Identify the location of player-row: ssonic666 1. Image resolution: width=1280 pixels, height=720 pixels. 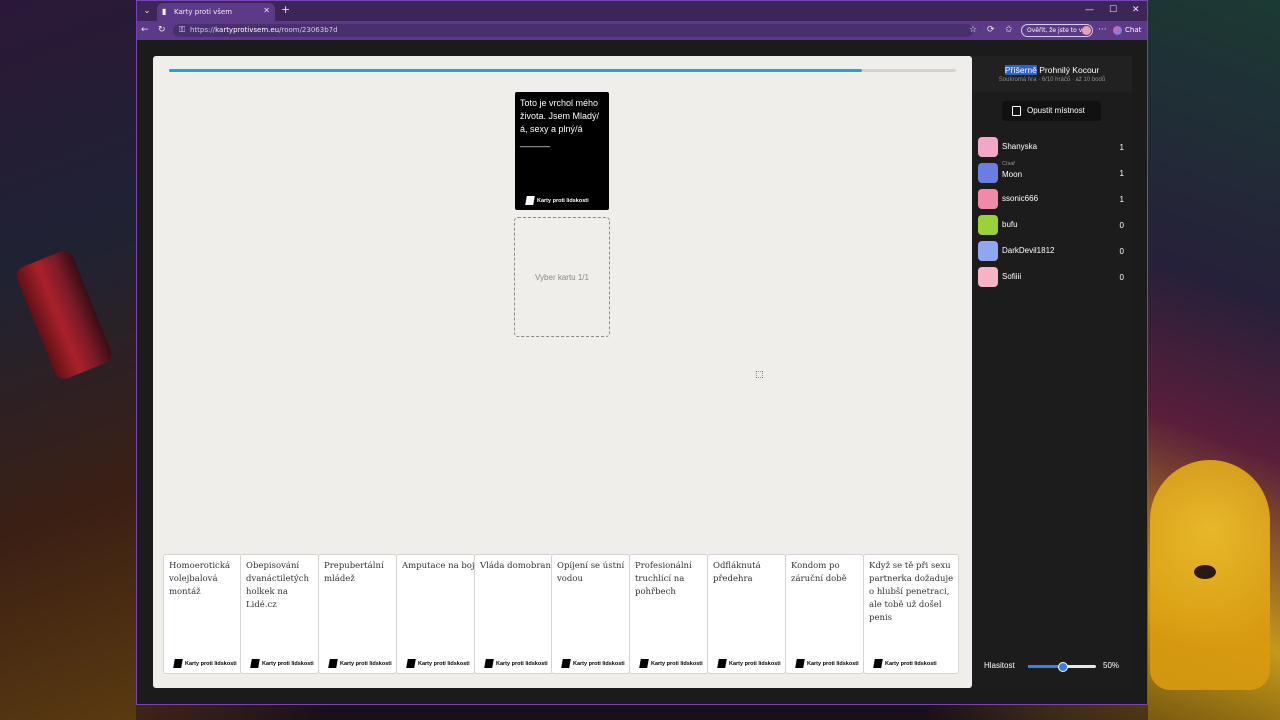
(1053, 200).